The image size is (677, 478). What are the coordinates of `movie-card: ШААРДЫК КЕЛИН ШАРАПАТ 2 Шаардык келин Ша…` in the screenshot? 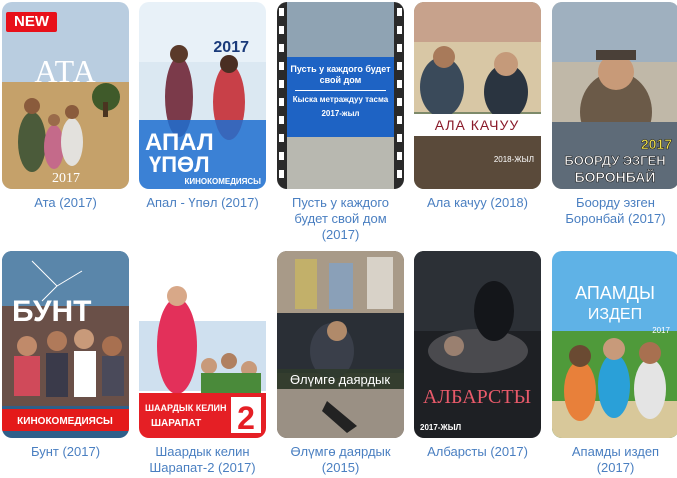 It's located at (202, 363).